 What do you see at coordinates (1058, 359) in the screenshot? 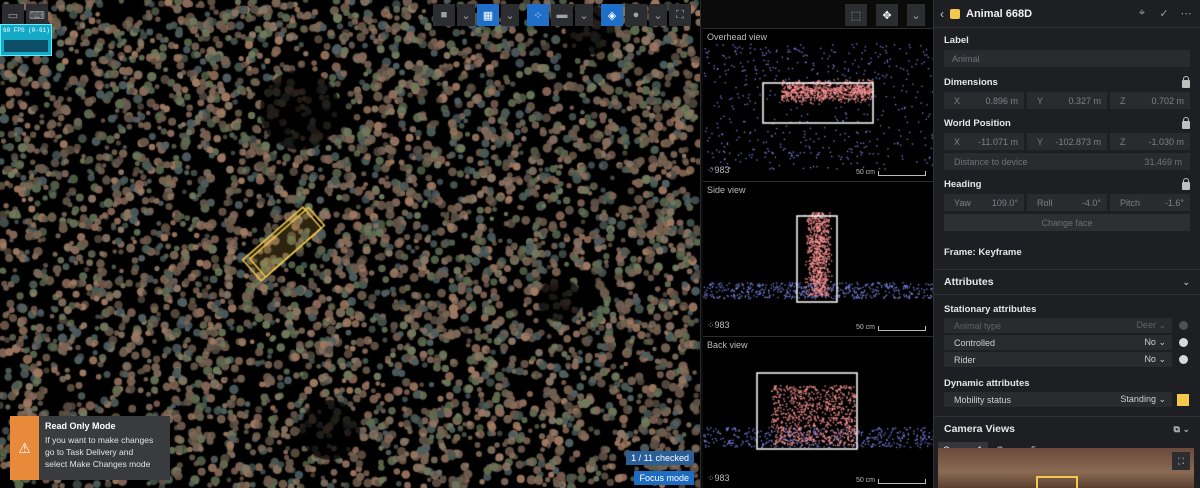
I see `rider-select: Rider No ⌄` at bounding box center [1058, 359].